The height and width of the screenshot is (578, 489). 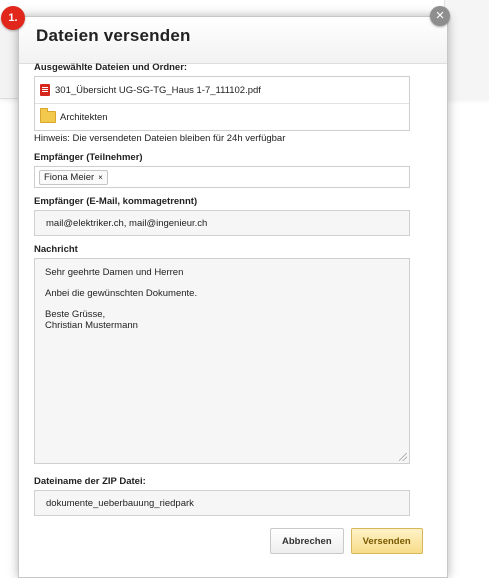 What do you see at coordinates (222, 223) in the screenshot?
I see `email-recipients-input: mail@elektriker.ch, mail@ingenieur.ch` at bounding box center [222, 223].